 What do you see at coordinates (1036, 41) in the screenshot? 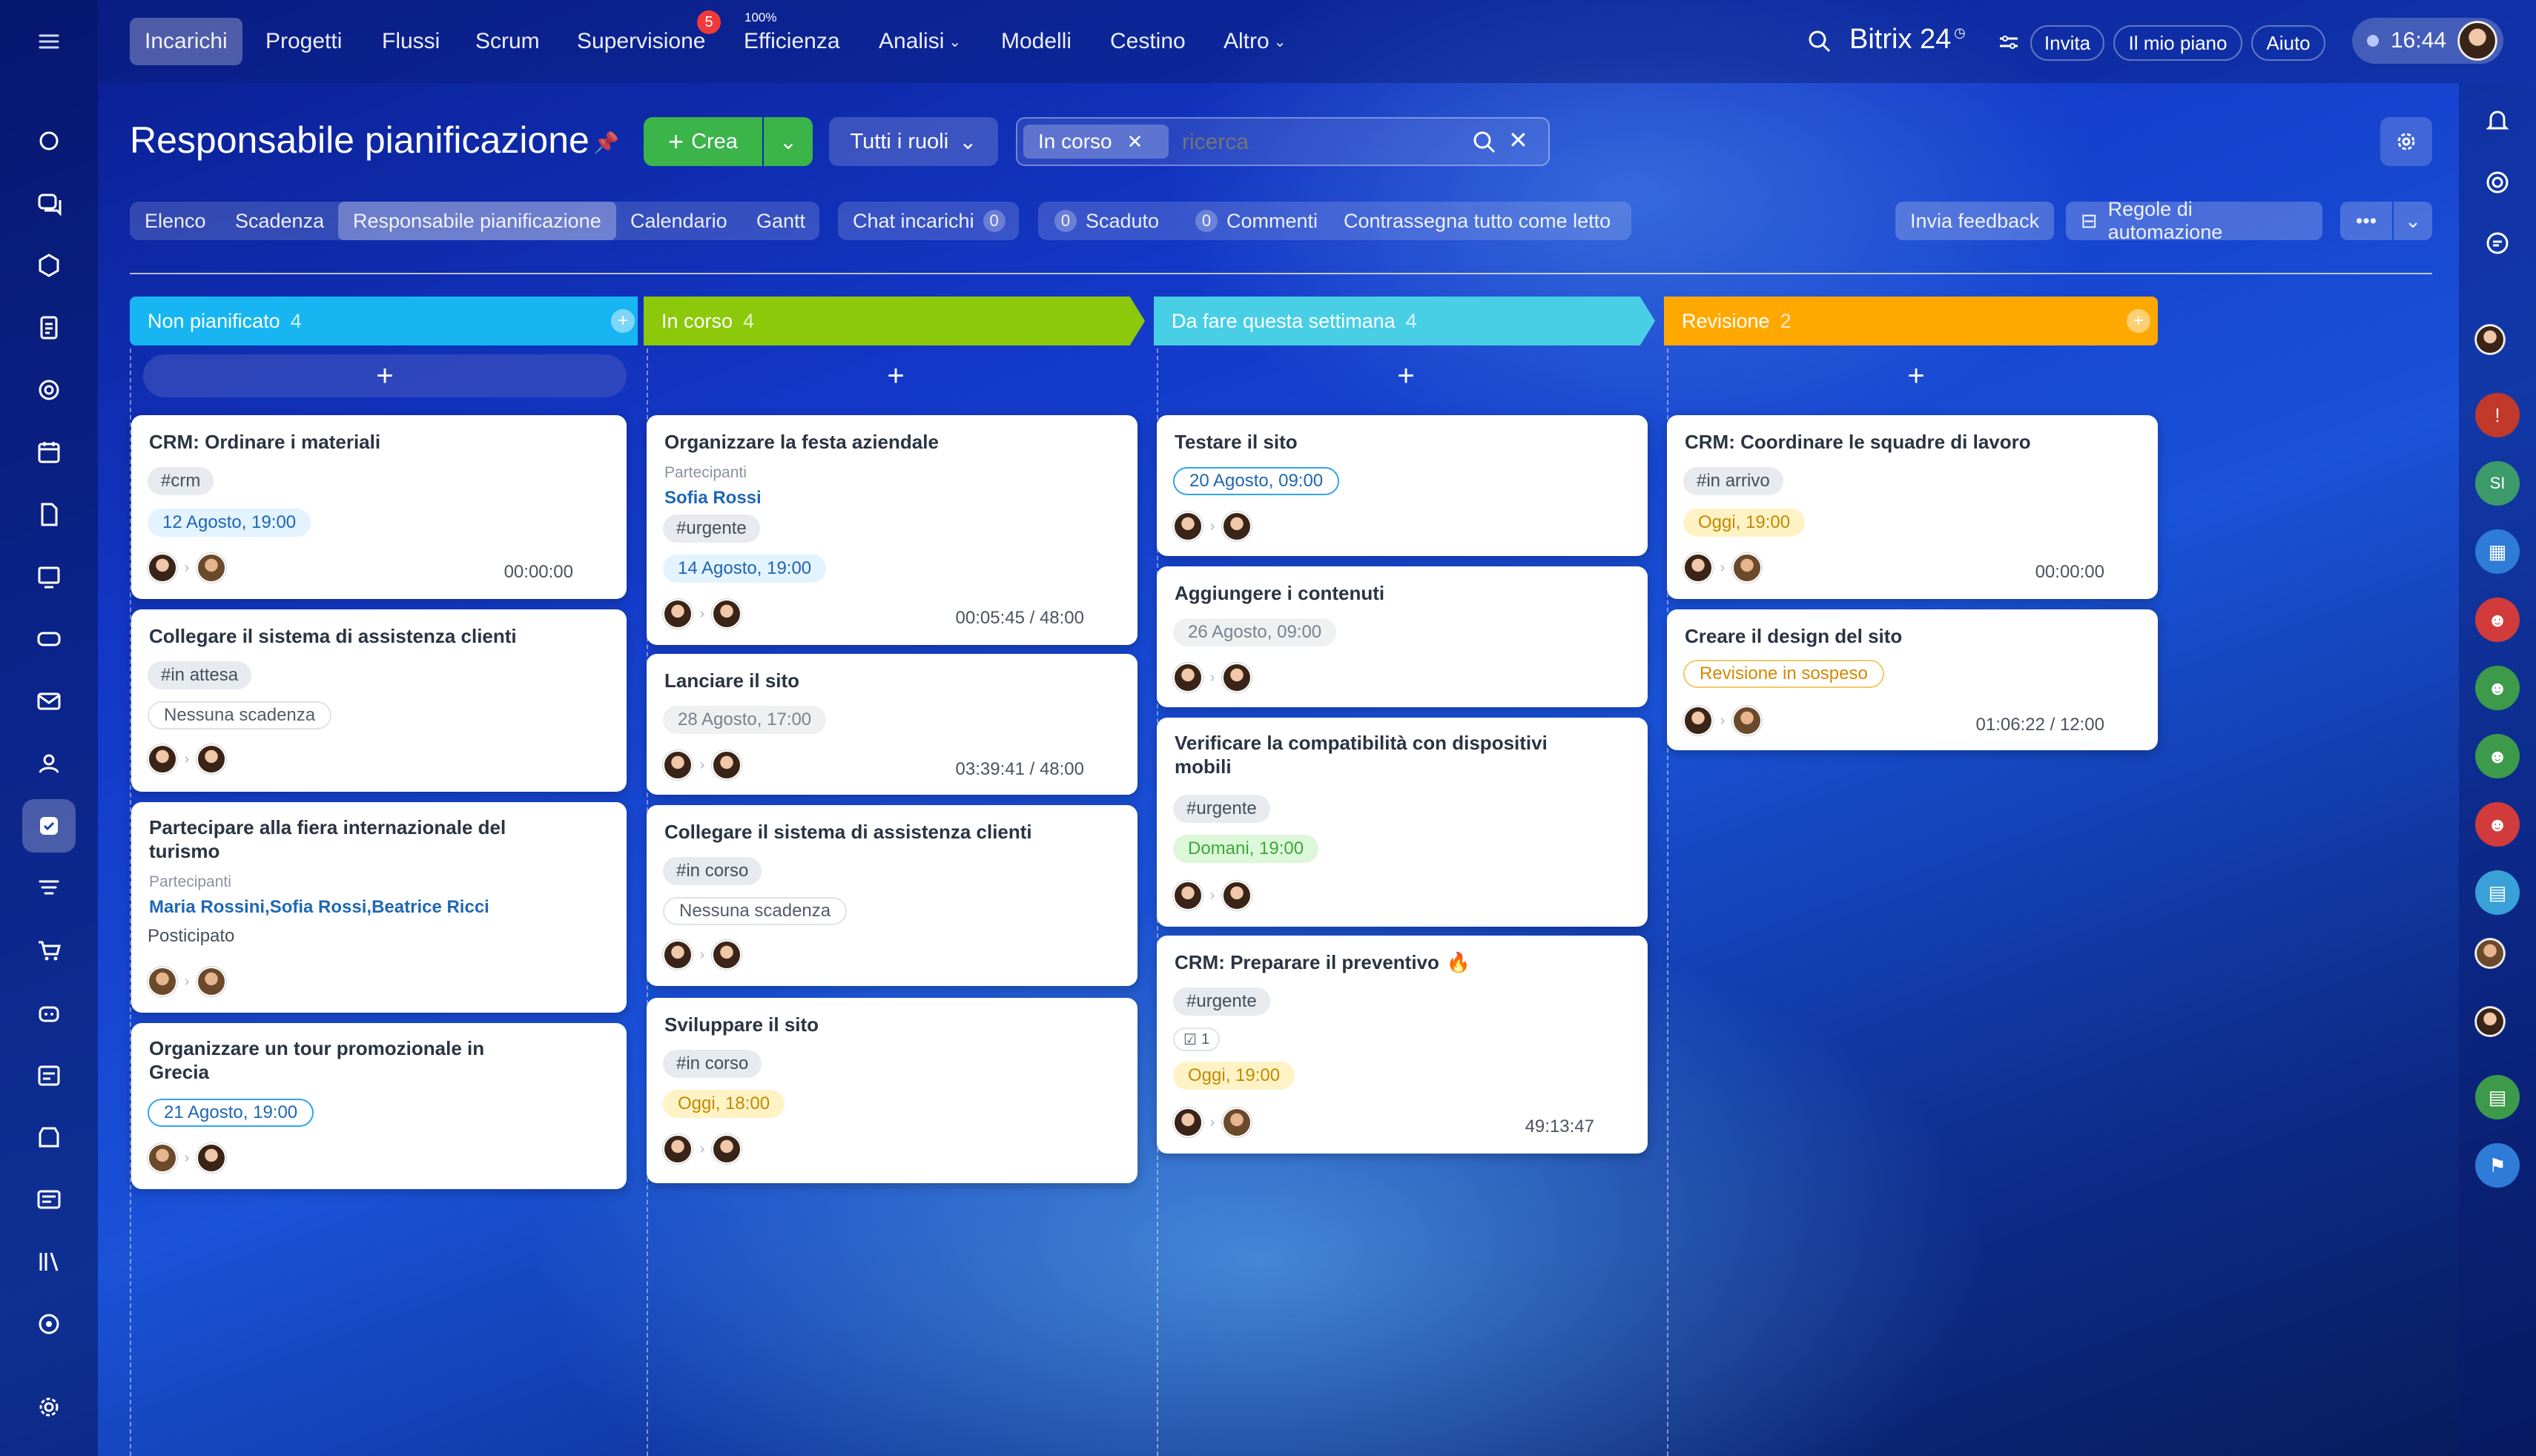
I see `nav-templates: Modelli` at bounding box center [1036, 41].